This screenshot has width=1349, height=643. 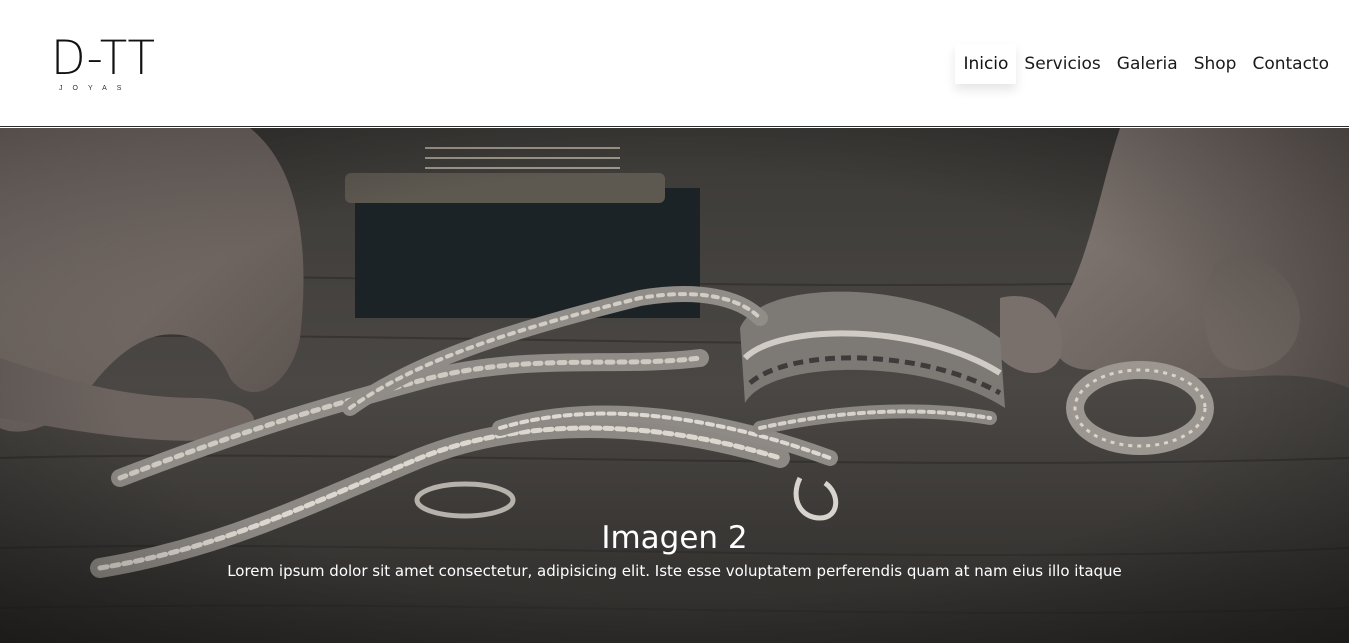 I want to click on nav-item-galeria: Galeria, so click(x=1147, y=64).